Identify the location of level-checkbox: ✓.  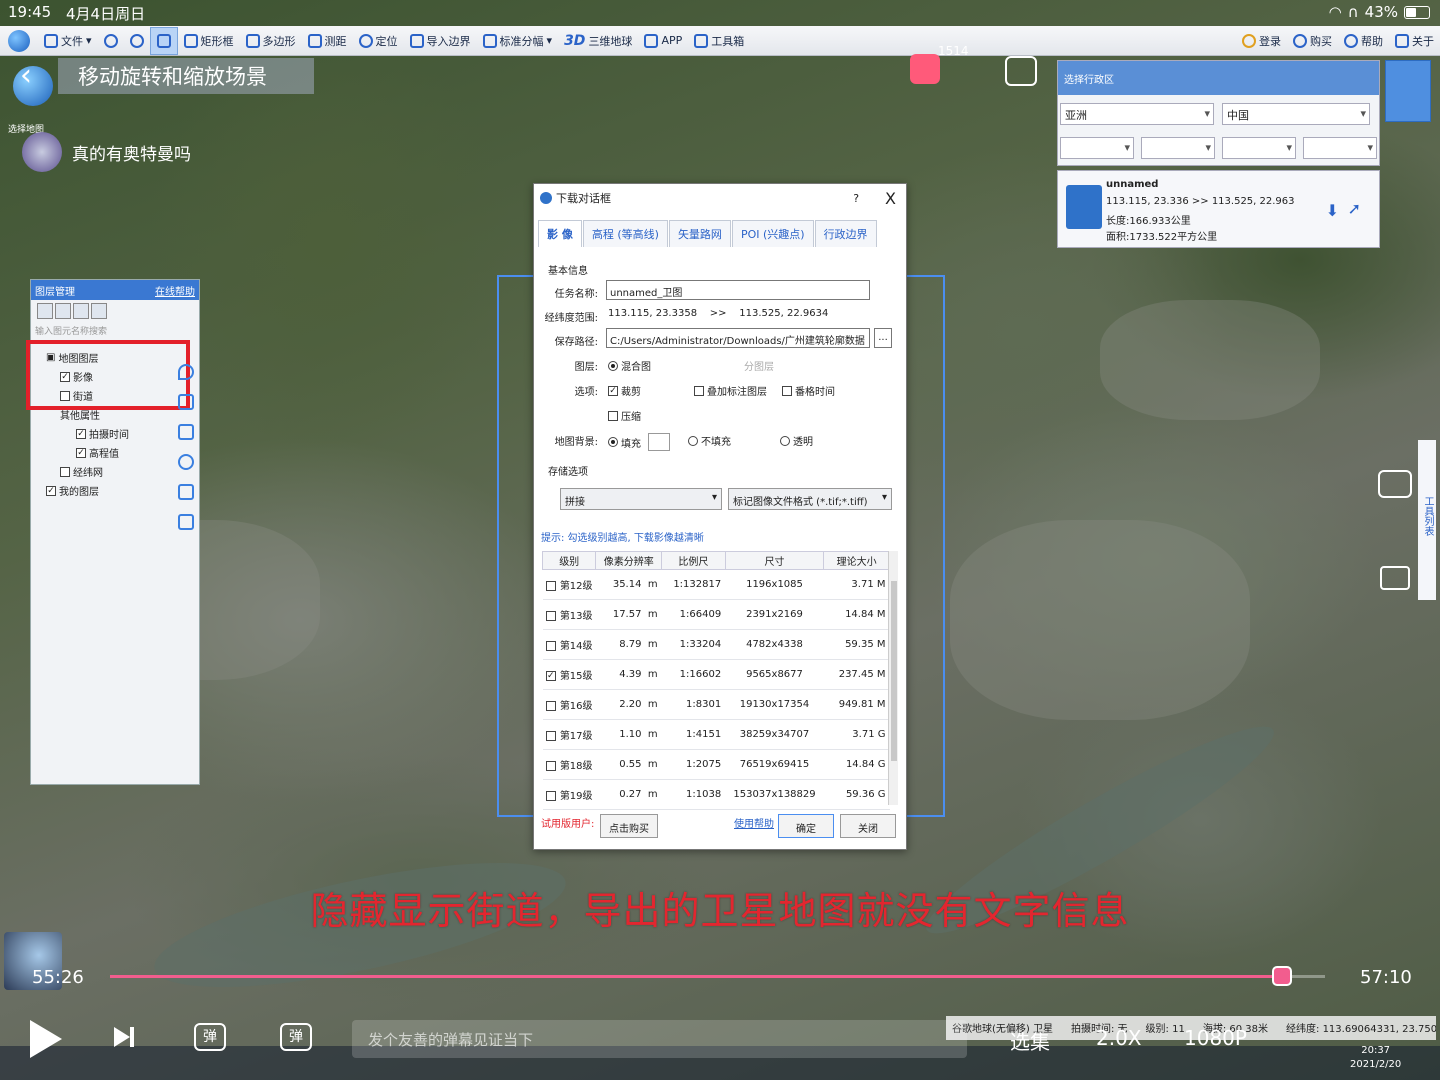
(550, 676).